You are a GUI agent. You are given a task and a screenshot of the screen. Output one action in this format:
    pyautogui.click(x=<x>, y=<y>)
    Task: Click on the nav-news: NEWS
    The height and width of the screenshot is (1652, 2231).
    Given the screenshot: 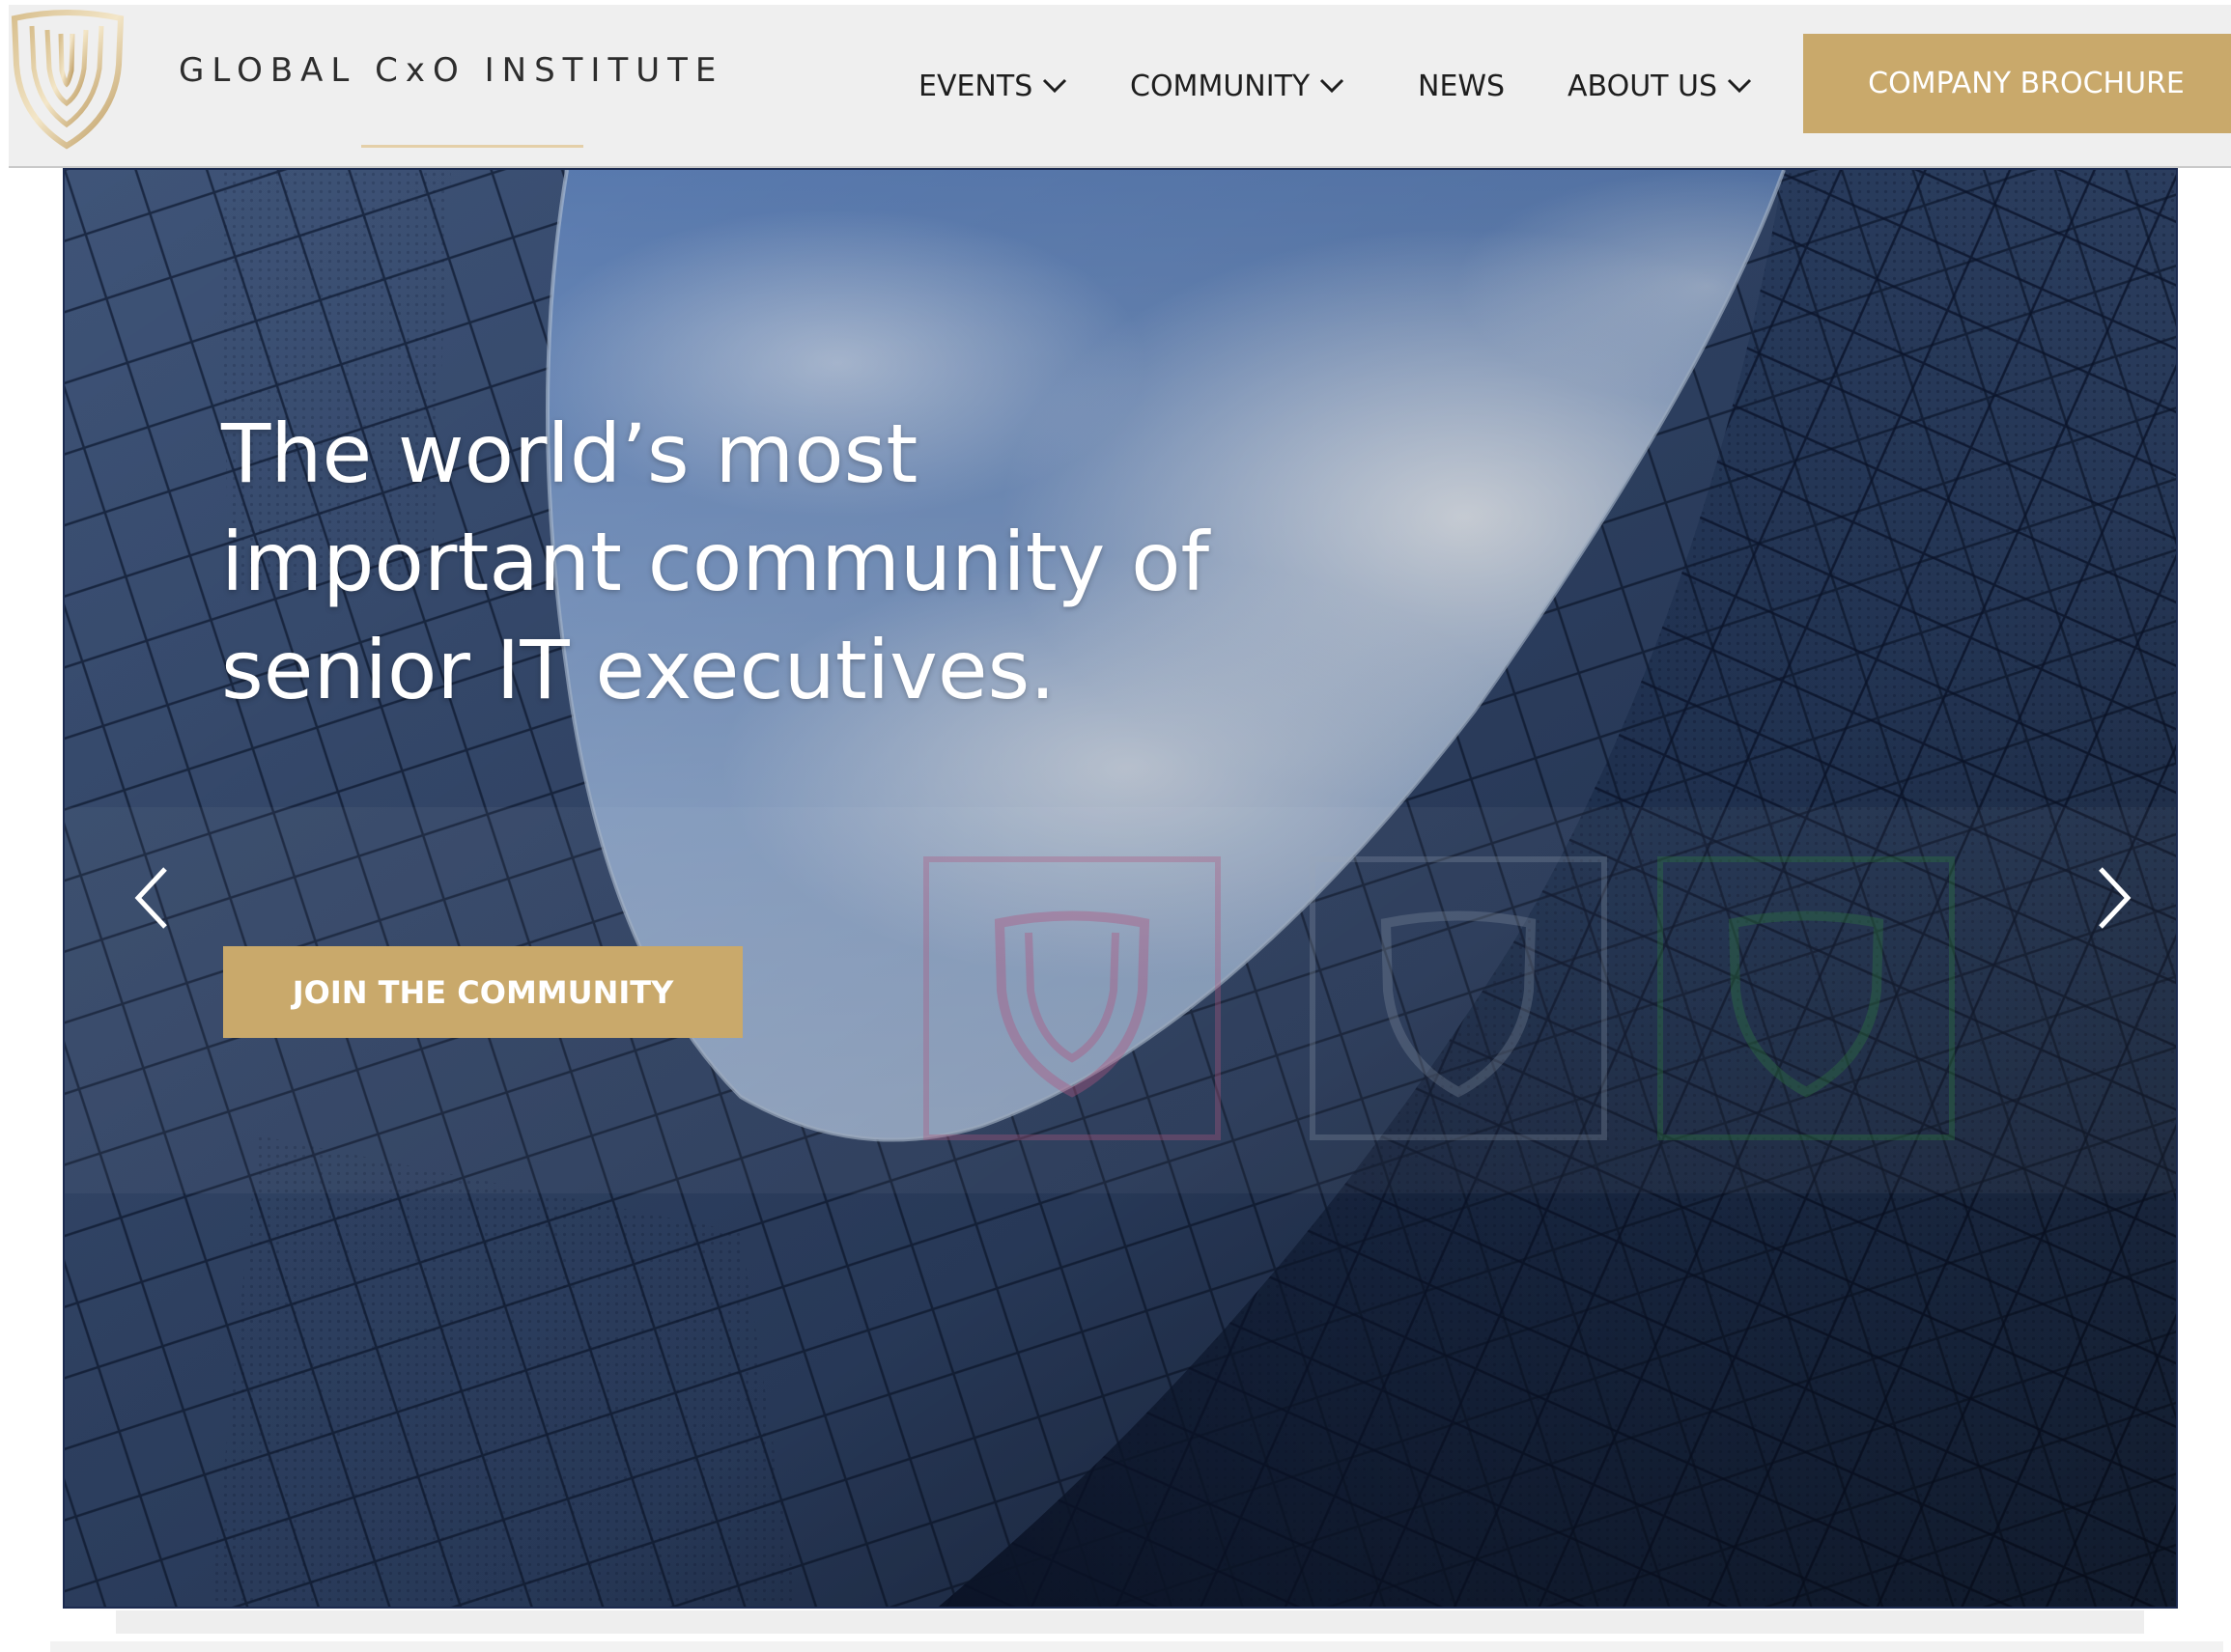 What is the action you would take?
    pyautogui.click(x=1461, y=86)
    